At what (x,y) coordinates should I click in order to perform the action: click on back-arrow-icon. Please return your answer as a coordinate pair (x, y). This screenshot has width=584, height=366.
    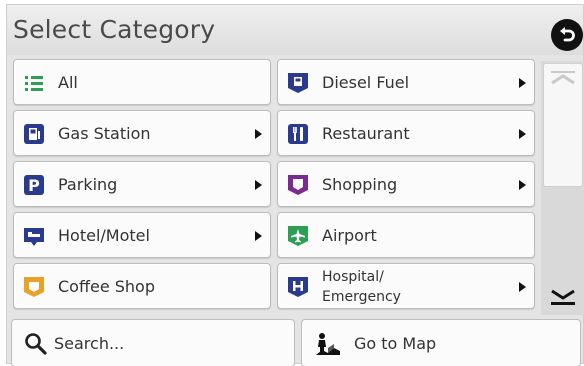
    Looking at the image, I should click on (567, 34).